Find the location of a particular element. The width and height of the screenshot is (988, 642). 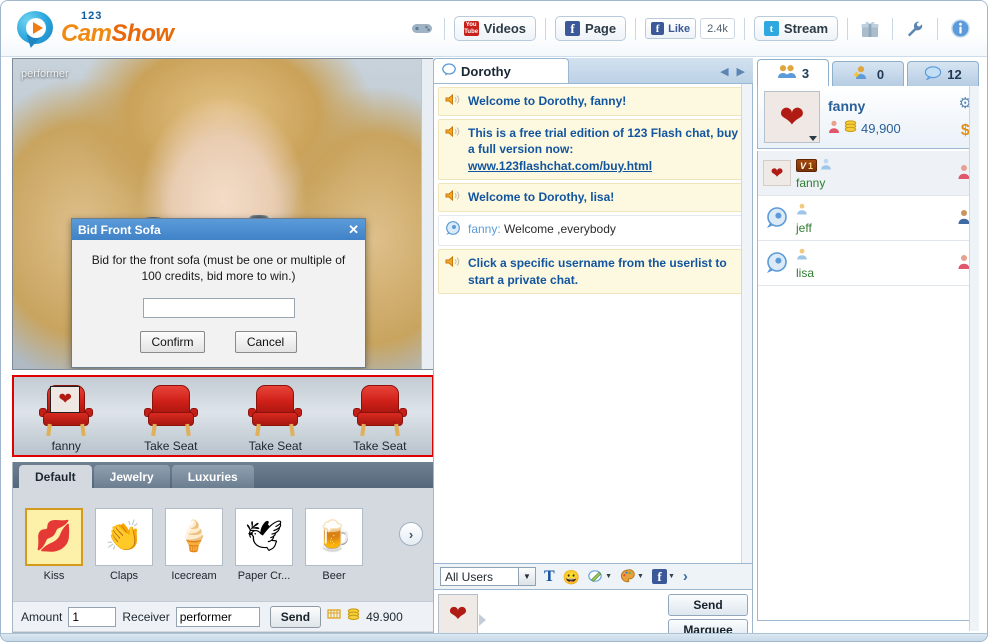

icecream-icon: 🍦 is located at coordinates (194, 536).